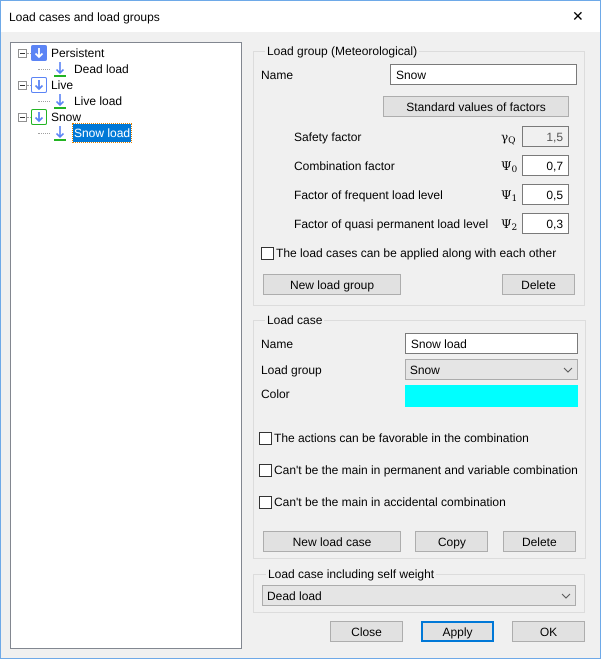 The width and height of the screenshot is (601, 659). Describe the element at coordinates (332, 541) in the screenshot. I see `button: New load case` at that location.